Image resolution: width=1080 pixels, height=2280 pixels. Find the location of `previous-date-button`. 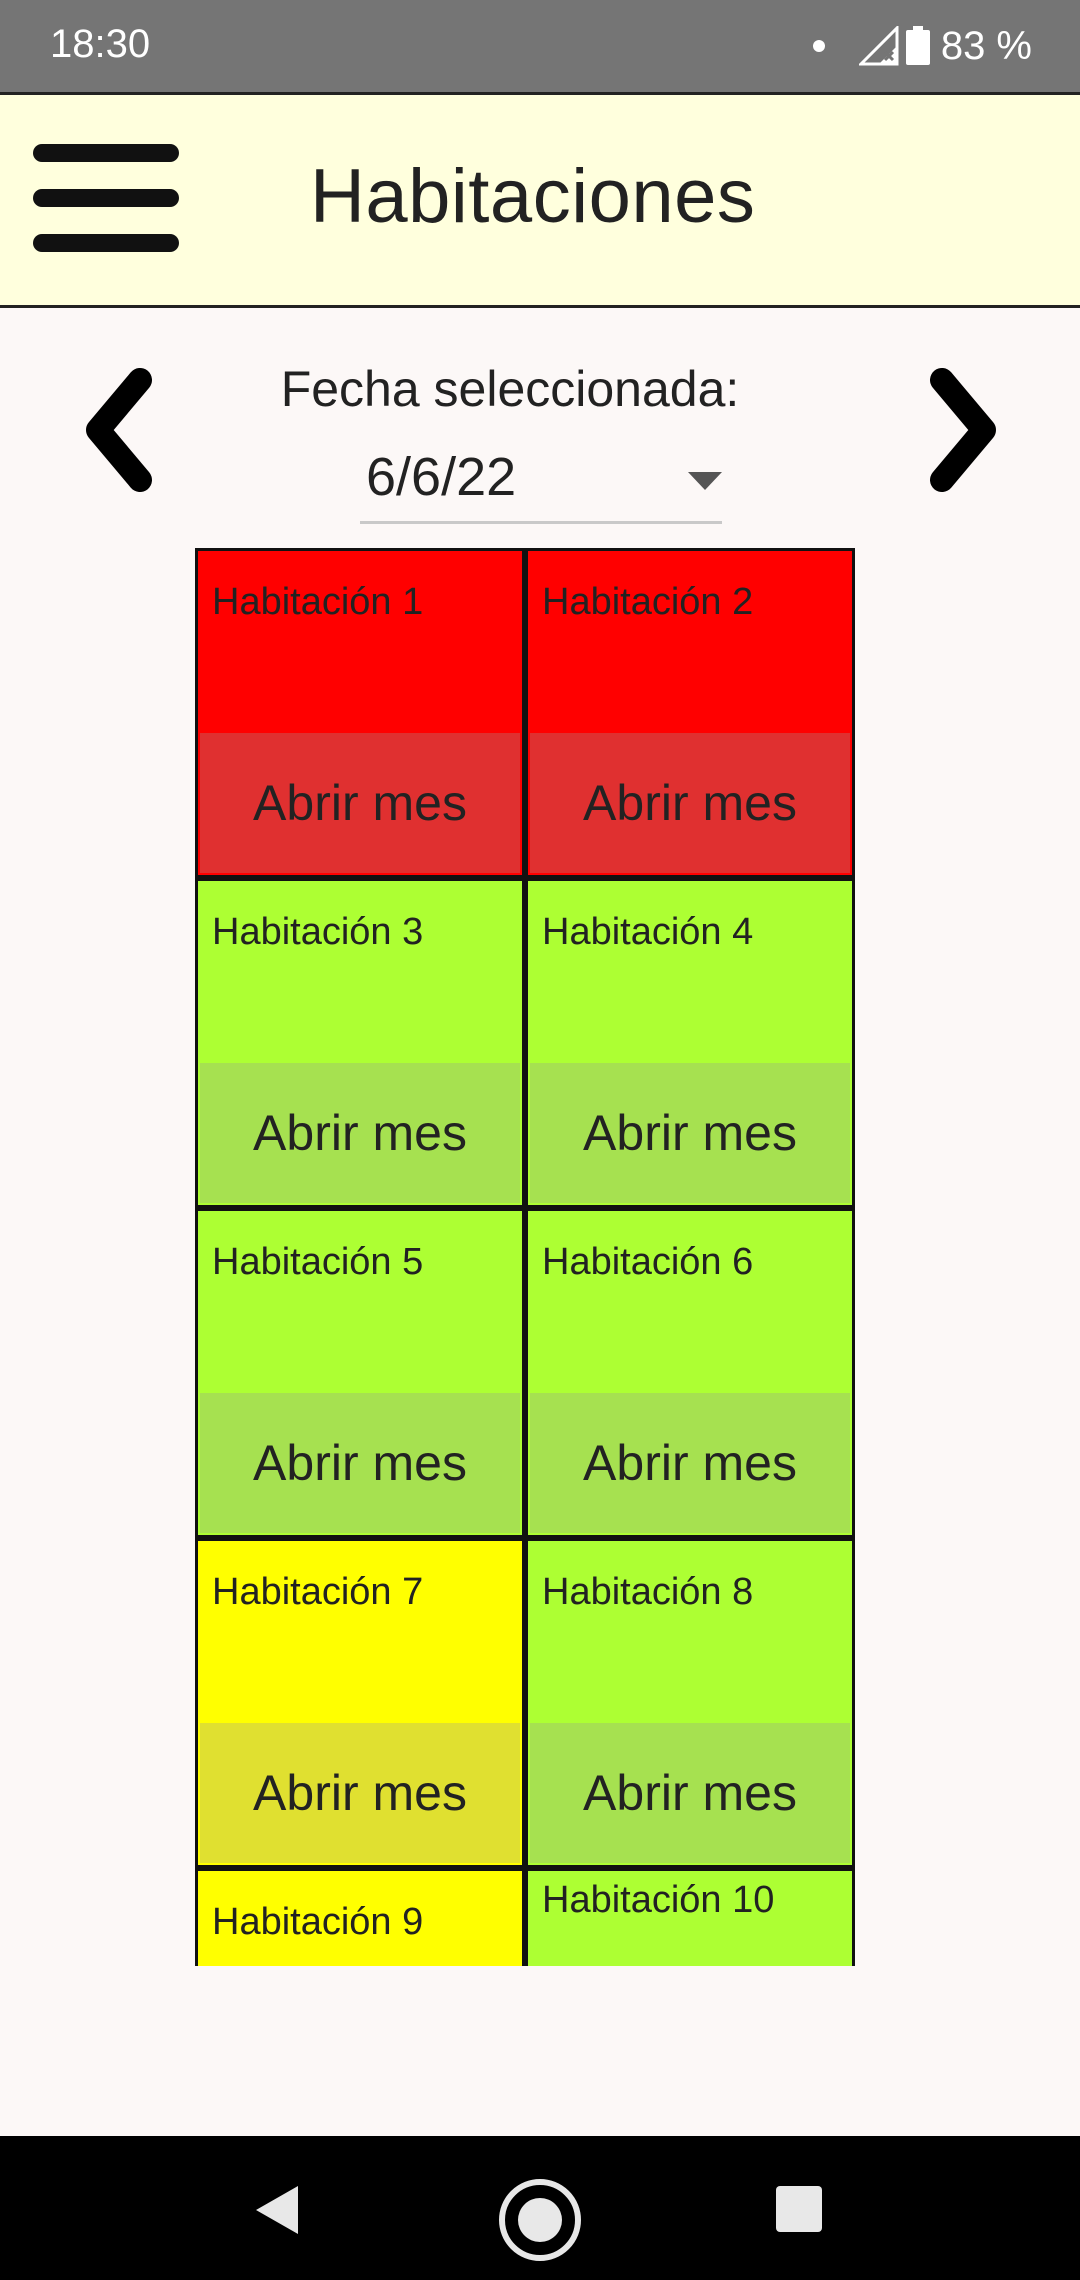

previous-date-button is located at coordinates (123, 432).